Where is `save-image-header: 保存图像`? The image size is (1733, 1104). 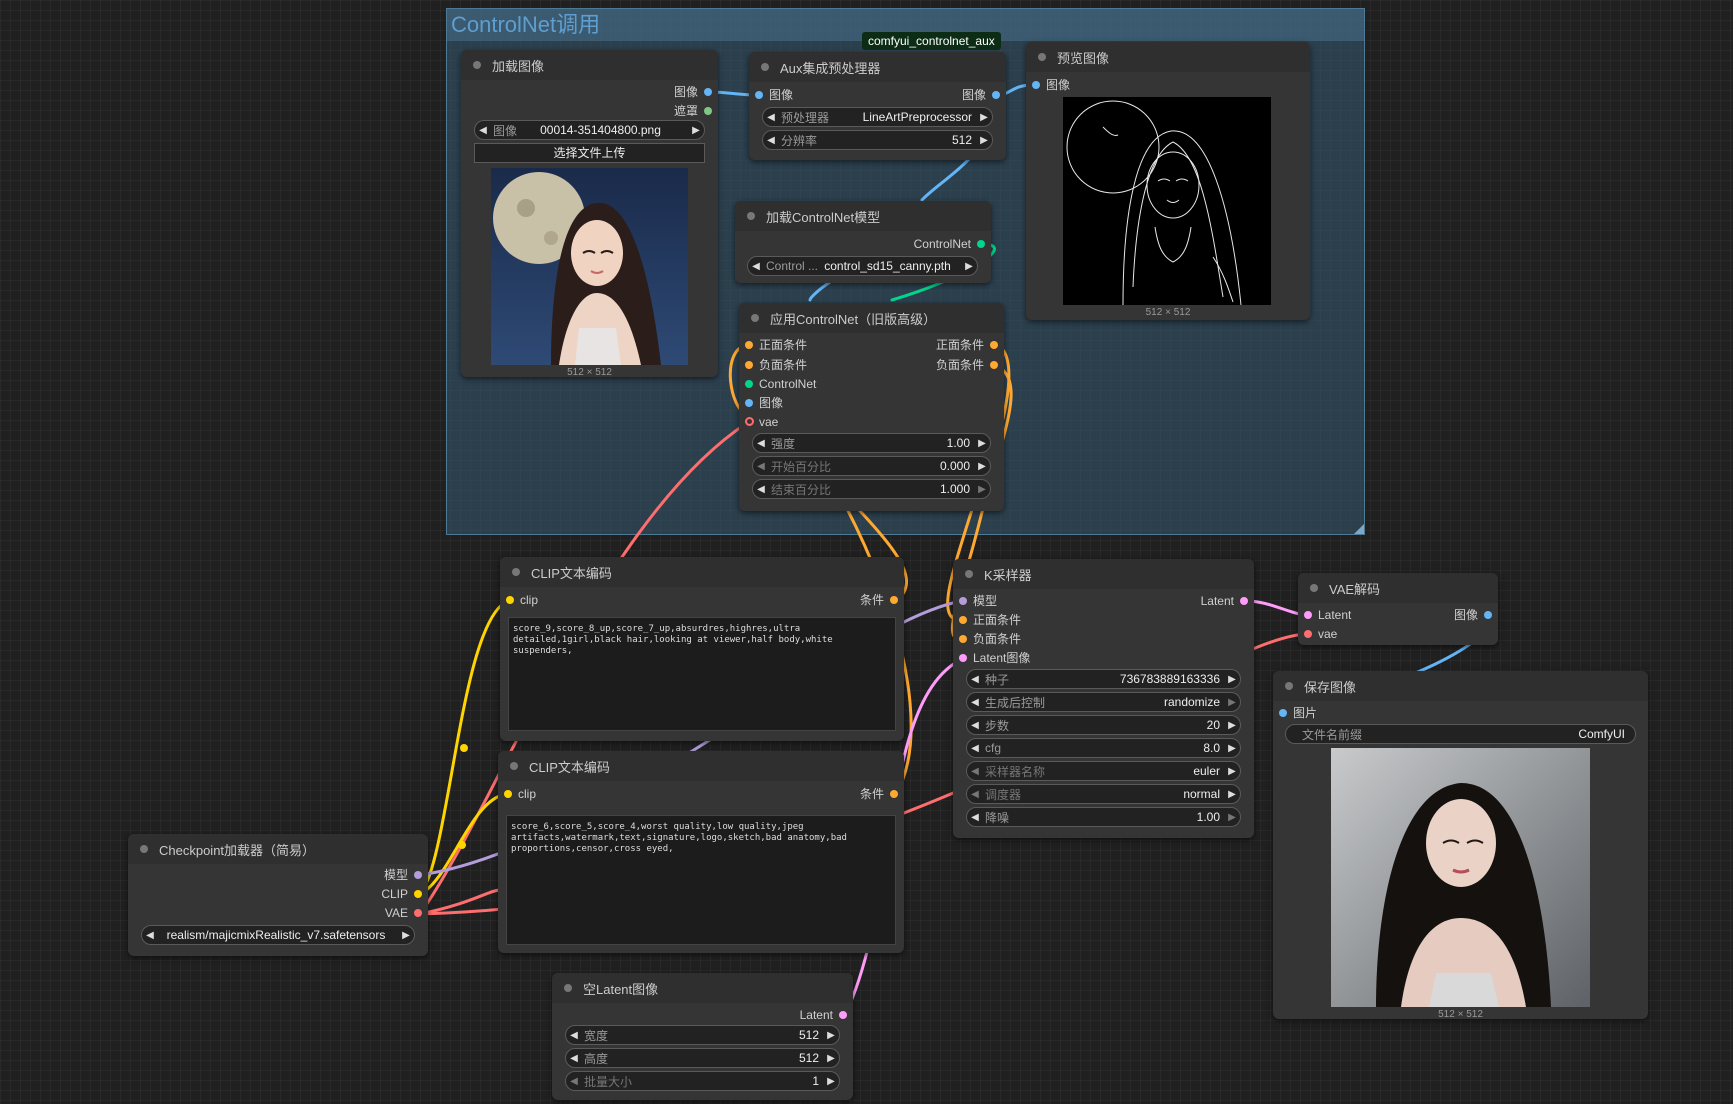 save-image-header: 保存图像 is located at coordinates (1460, 686).